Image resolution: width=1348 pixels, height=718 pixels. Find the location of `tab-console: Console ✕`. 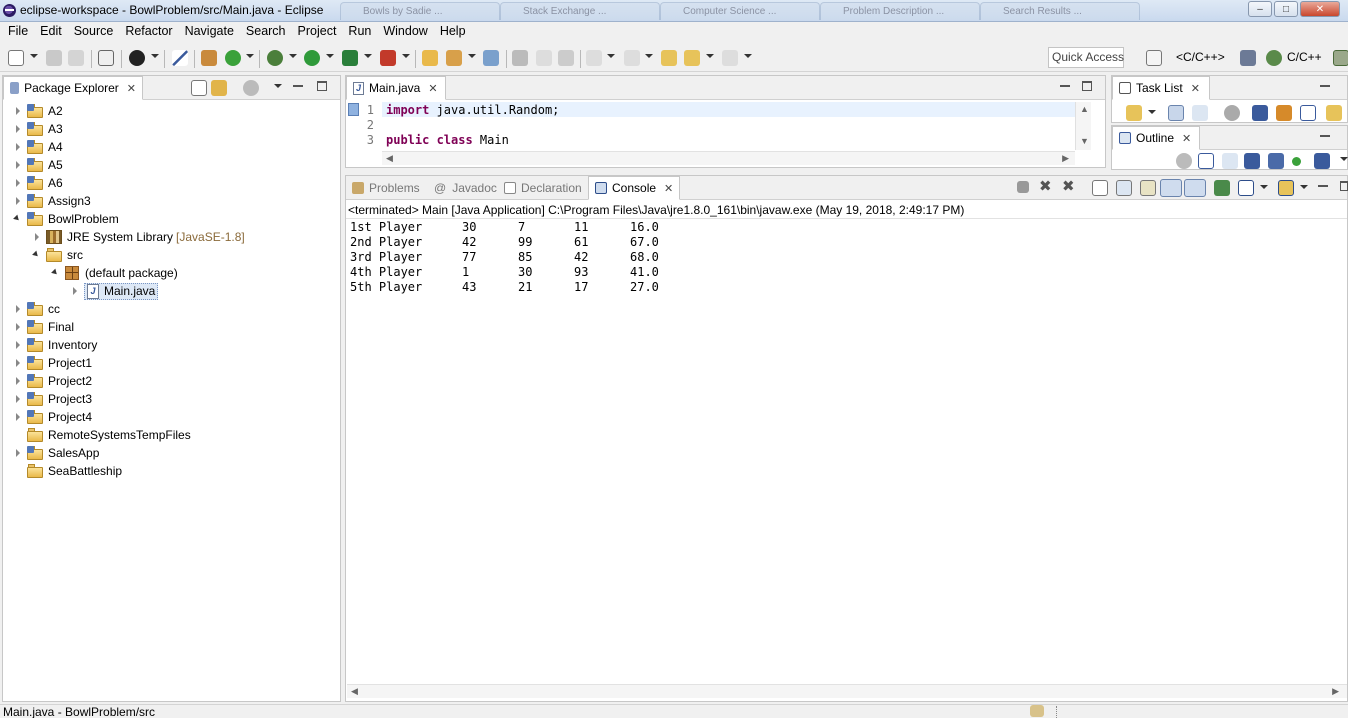

tab-console: Console ✕ is located at coordinates (634, 188).